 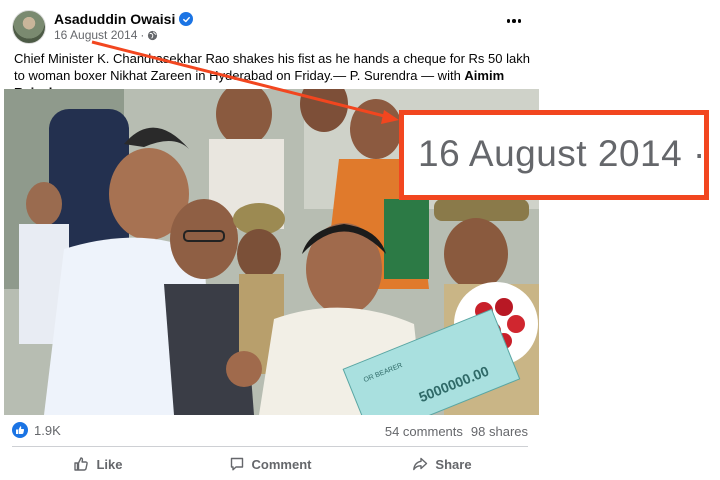 I want to click on comment-button: Comment, so click(x=270, y=464).